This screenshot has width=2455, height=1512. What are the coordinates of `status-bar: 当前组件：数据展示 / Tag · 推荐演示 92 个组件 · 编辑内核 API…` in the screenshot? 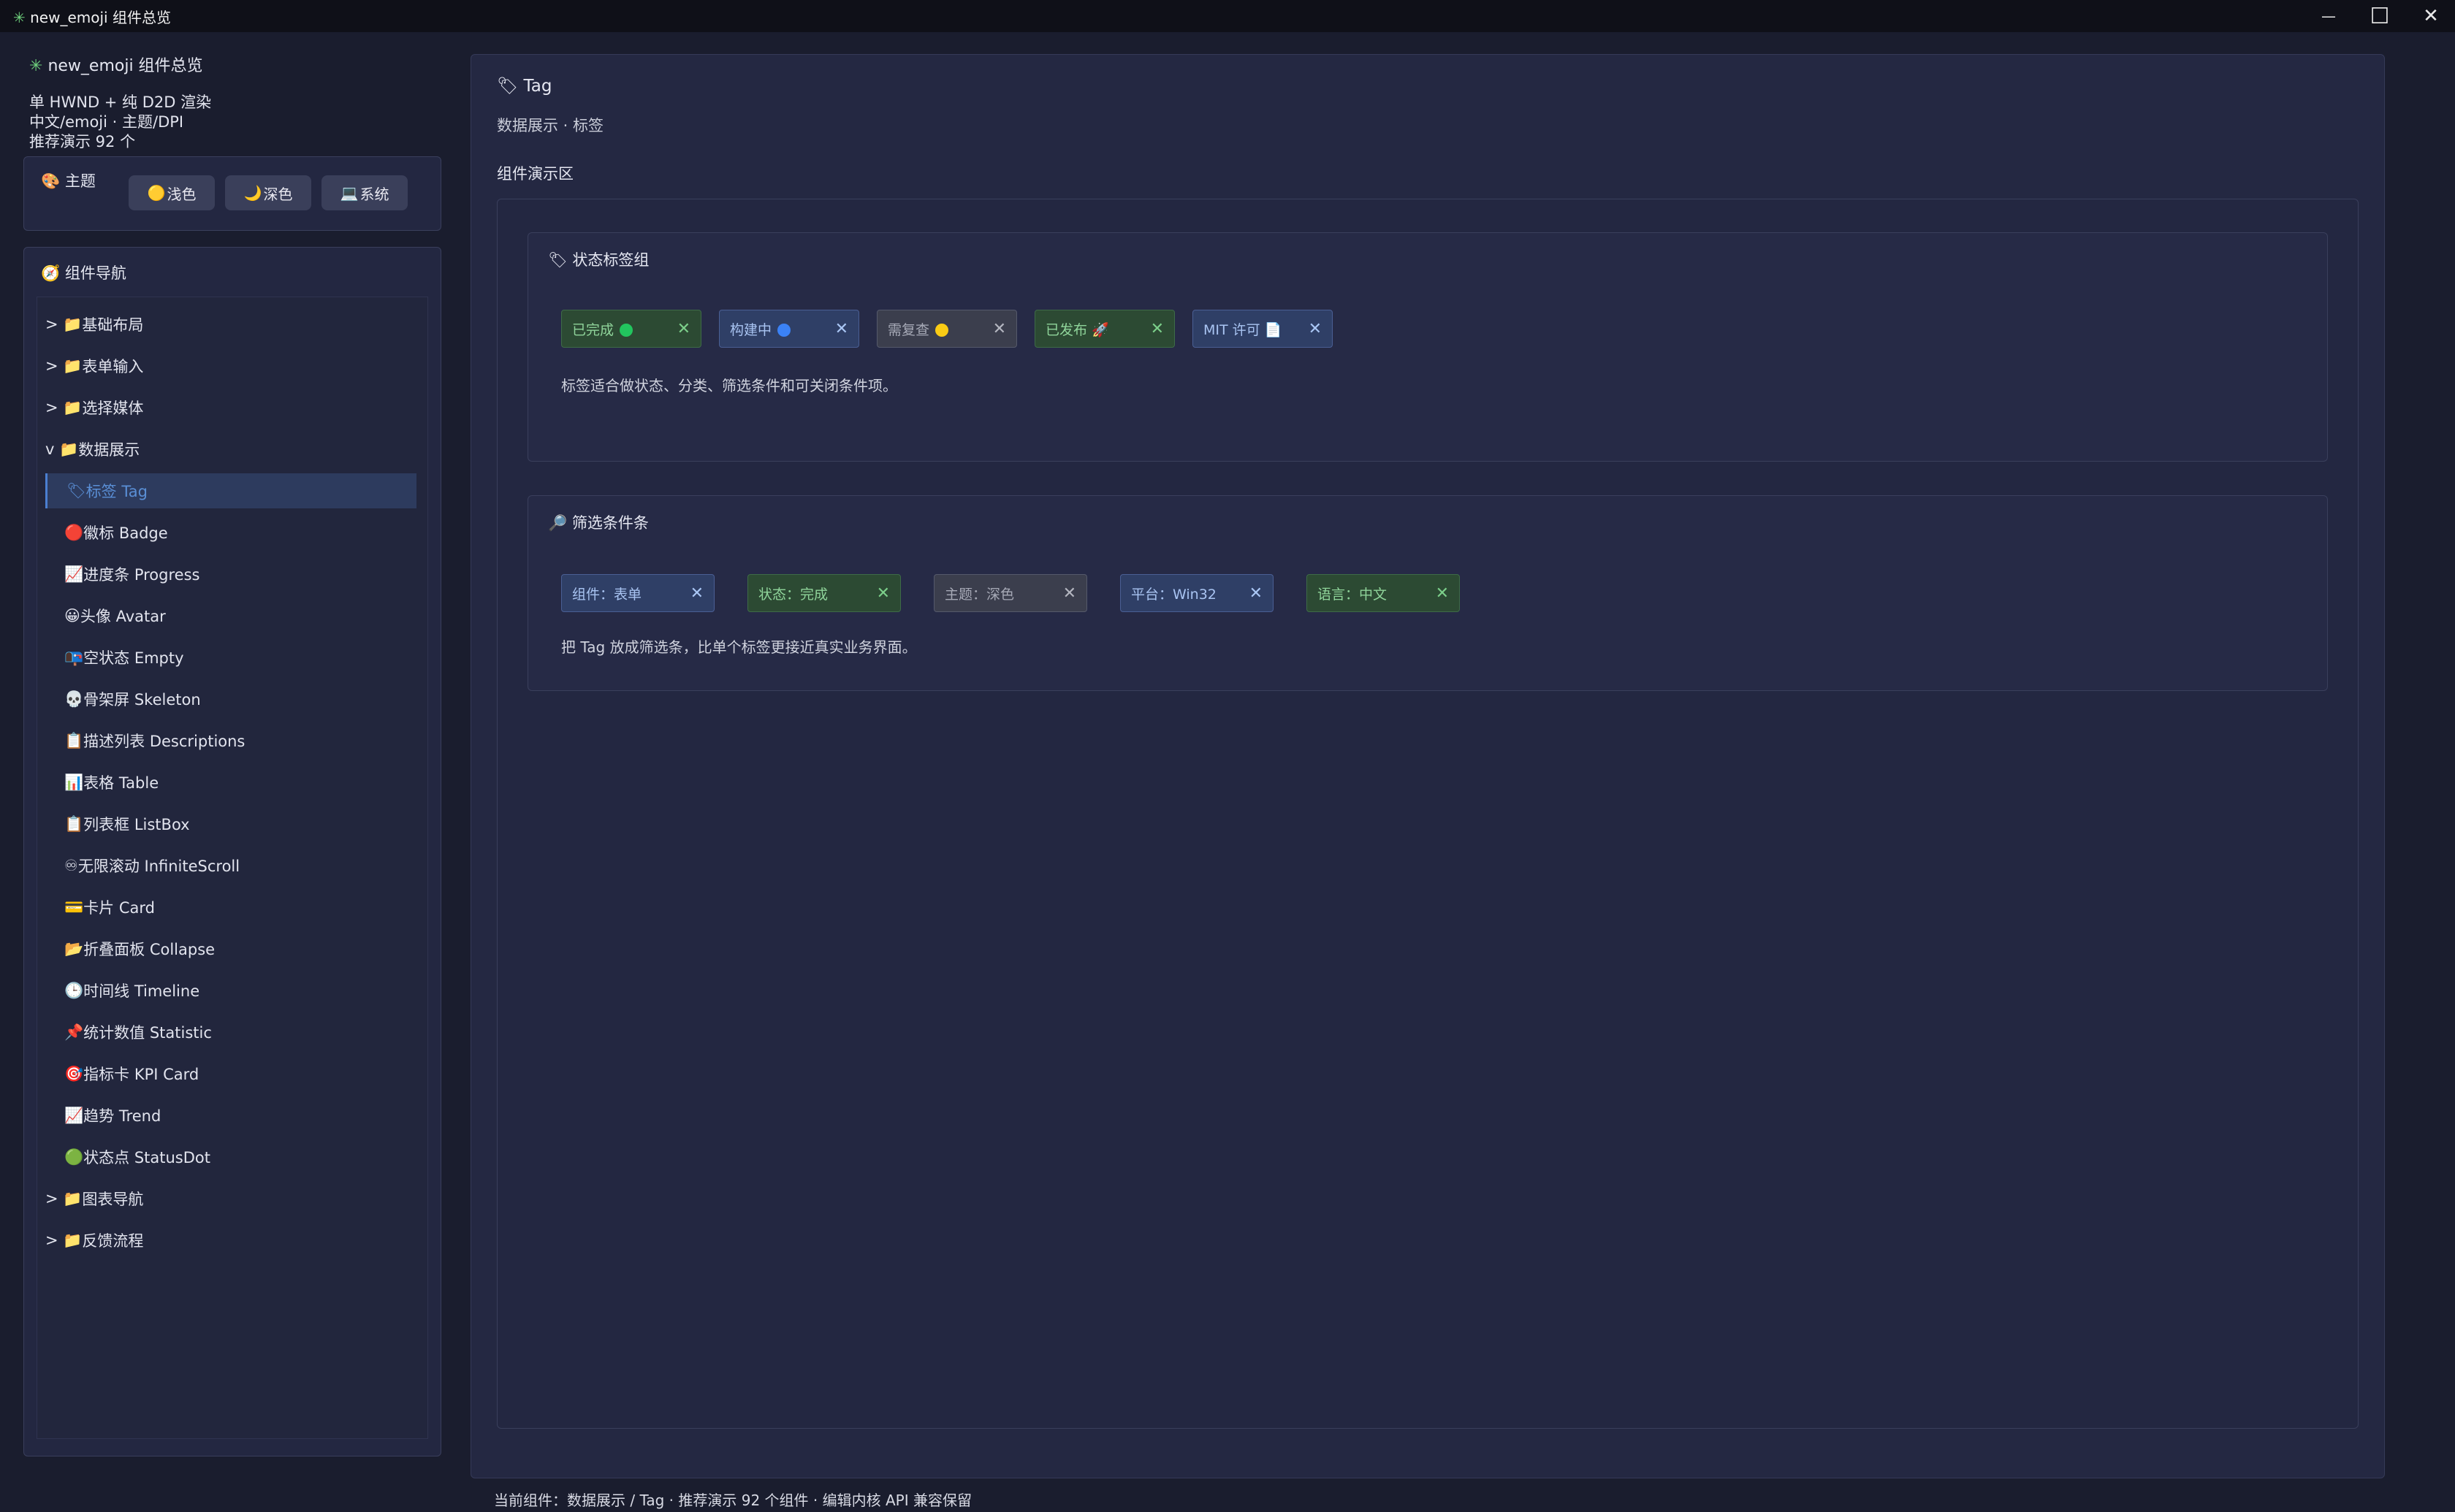 It's located at (733, 1500).